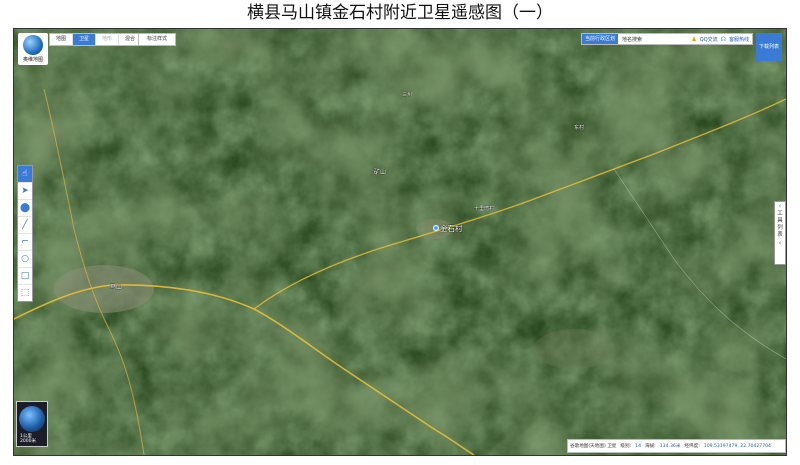 This screenshot has width=800, height=465. What do you see at coordinates (709, 39) in the screenshot?
I see `qq-link: QQ交流` at bounding box center [709, 39].